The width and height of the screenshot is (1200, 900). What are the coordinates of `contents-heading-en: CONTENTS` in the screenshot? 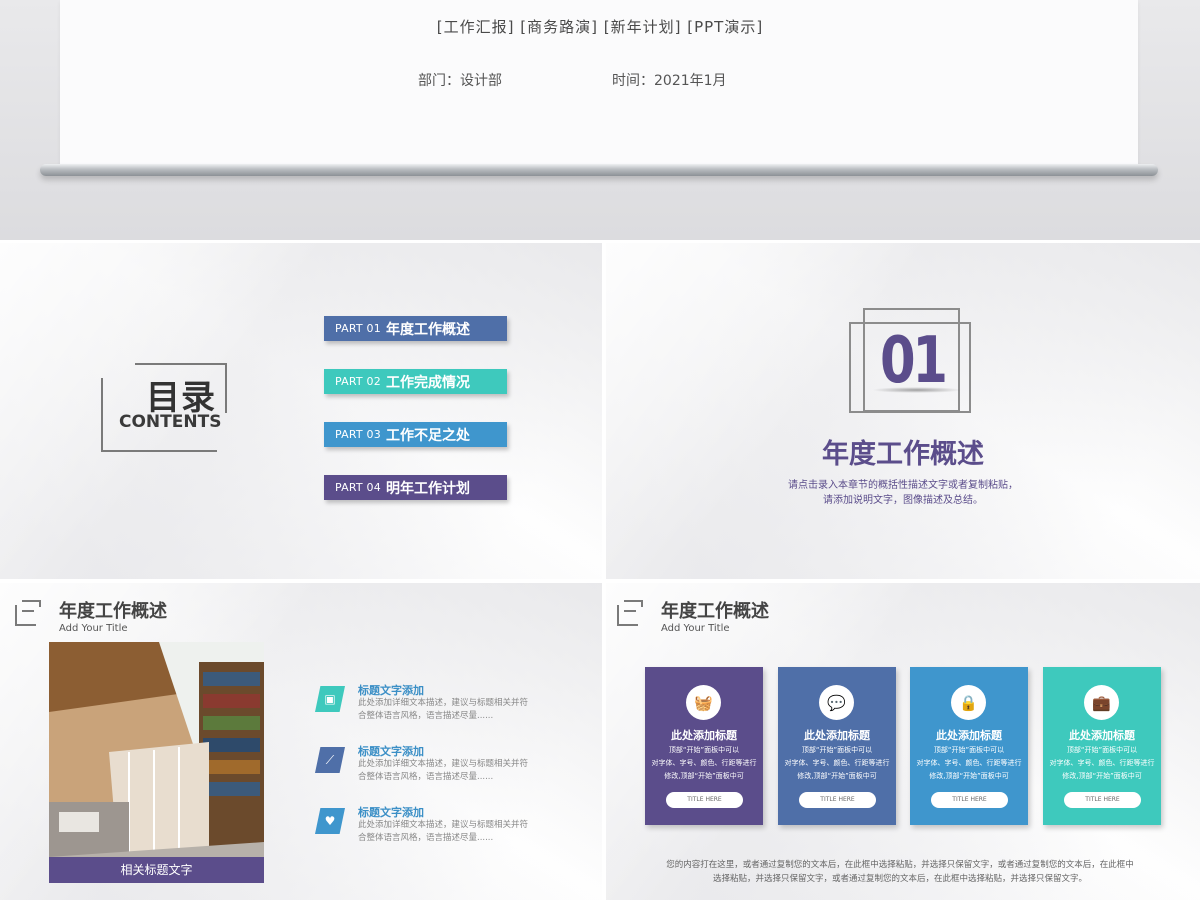 It's located at (170, 422).